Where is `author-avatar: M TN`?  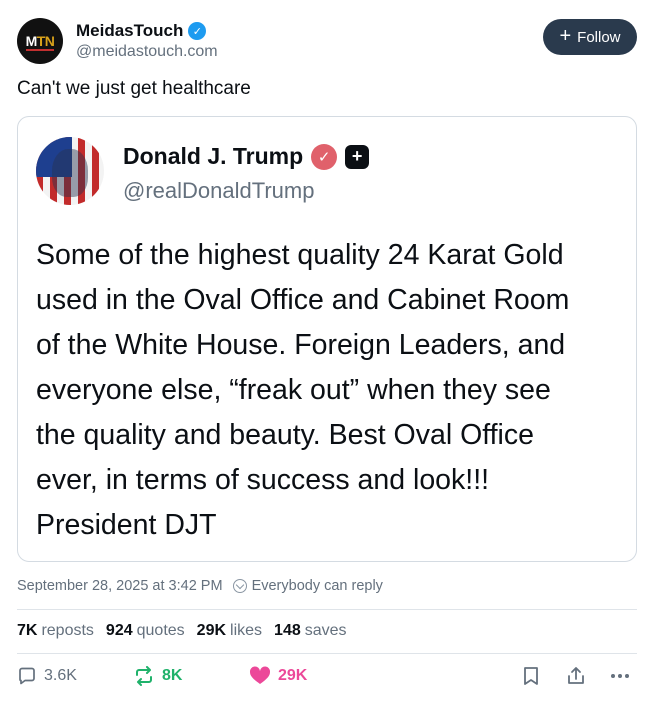
author-avatar: M TN is located at coordinates (40, 41).